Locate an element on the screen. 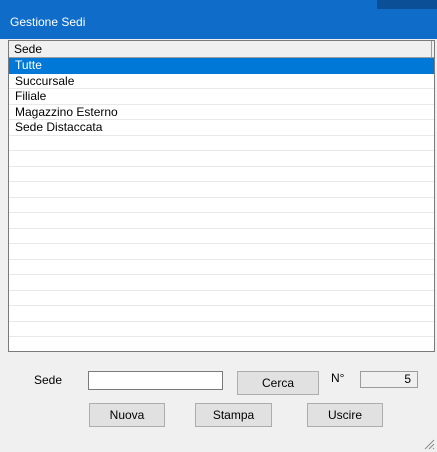 This screenshot has width=437, height=452. title-bar-accent is located at coordinates (407, 4).